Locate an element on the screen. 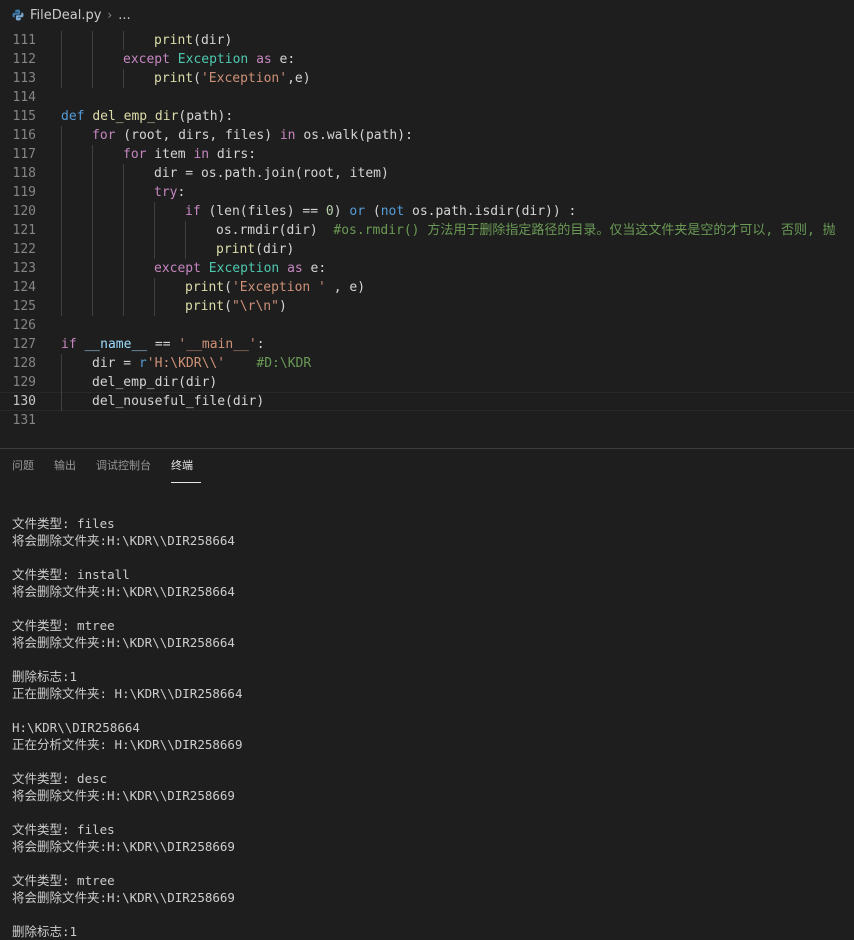 The image size is (854, 940). code-line: 130 del_nouseful_file(dir) is located at coordinates (427, 401).